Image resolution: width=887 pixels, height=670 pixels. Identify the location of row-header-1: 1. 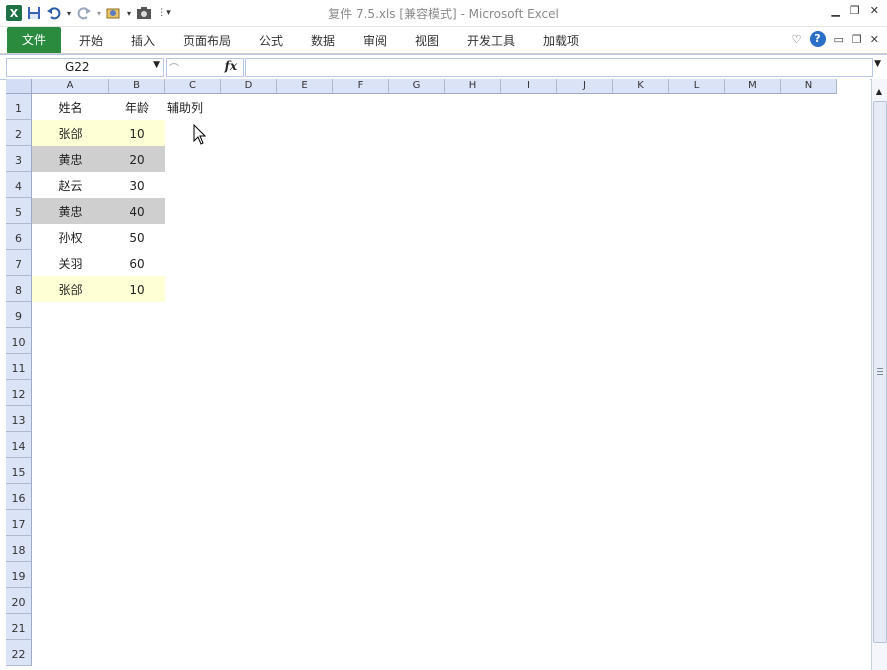
(19, 107).